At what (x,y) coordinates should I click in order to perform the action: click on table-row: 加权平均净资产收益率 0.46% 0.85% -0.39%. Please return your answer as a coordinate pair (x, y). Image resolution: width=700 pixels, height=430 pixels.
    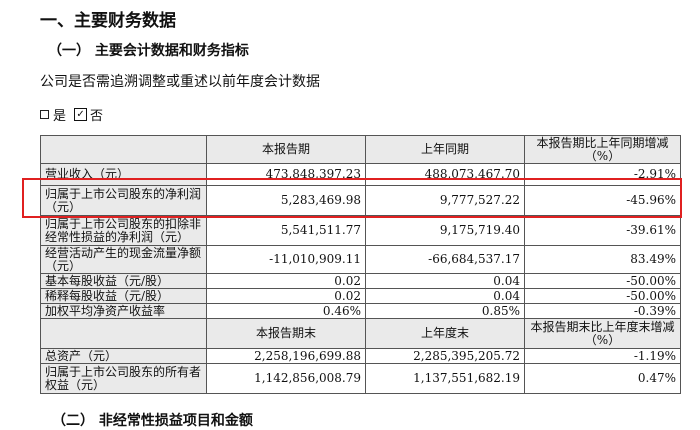
    Looking at the image, I should click on (360, 311).